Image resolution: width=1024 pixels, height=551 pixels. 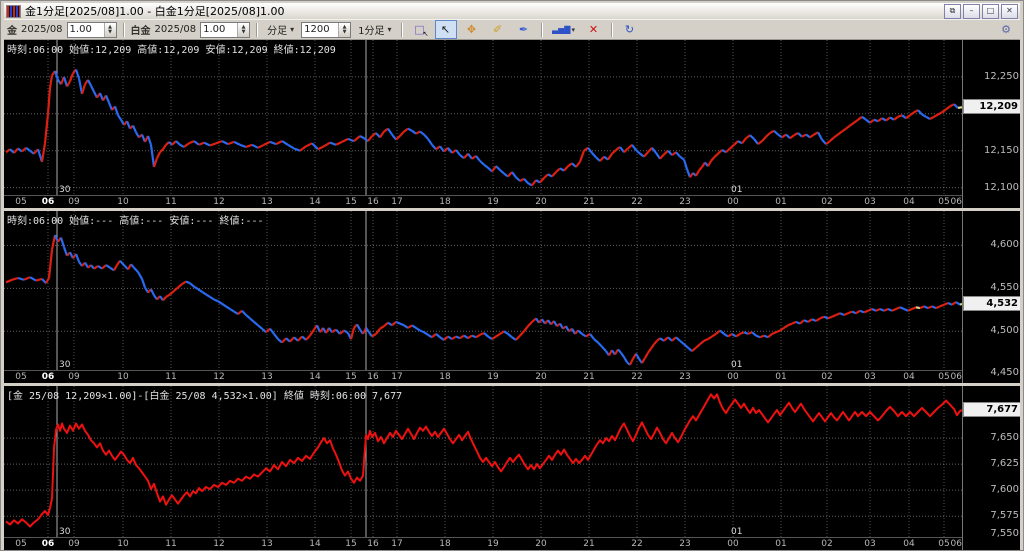 I want to click on pen-icon: ✒, so click(x=523, y=29).